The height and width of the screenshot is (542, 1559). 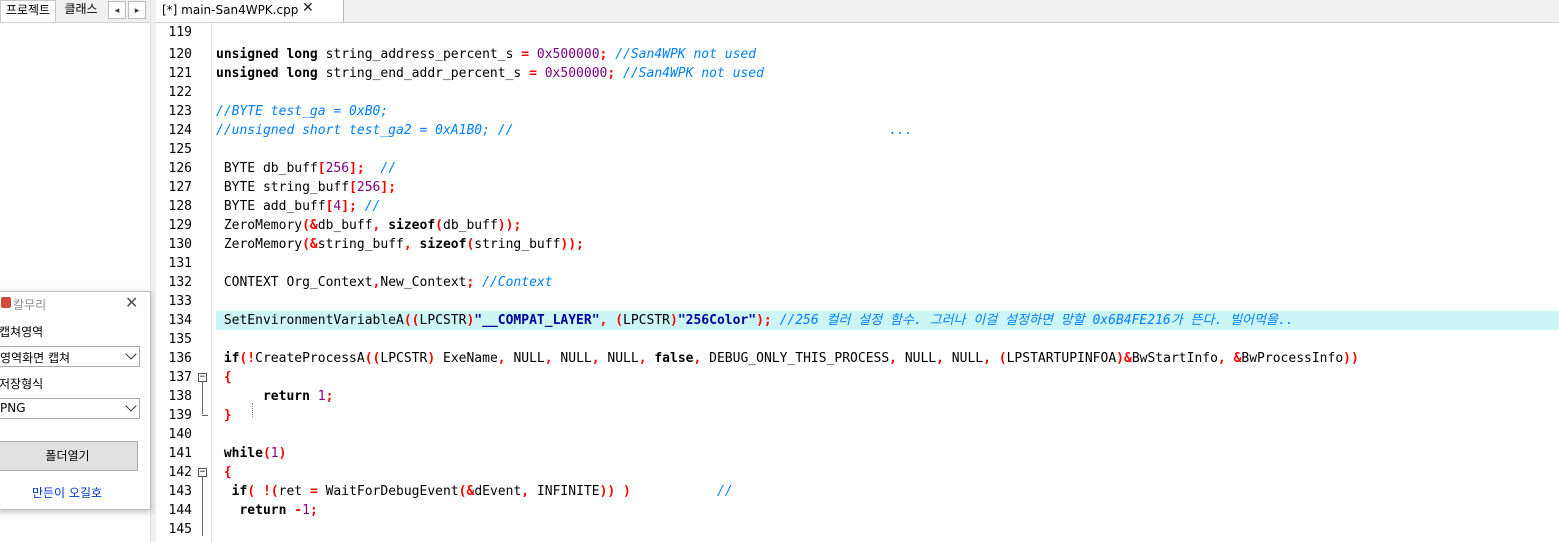 I want to click on tab-class: 클래스, so click(x=81, y=10).